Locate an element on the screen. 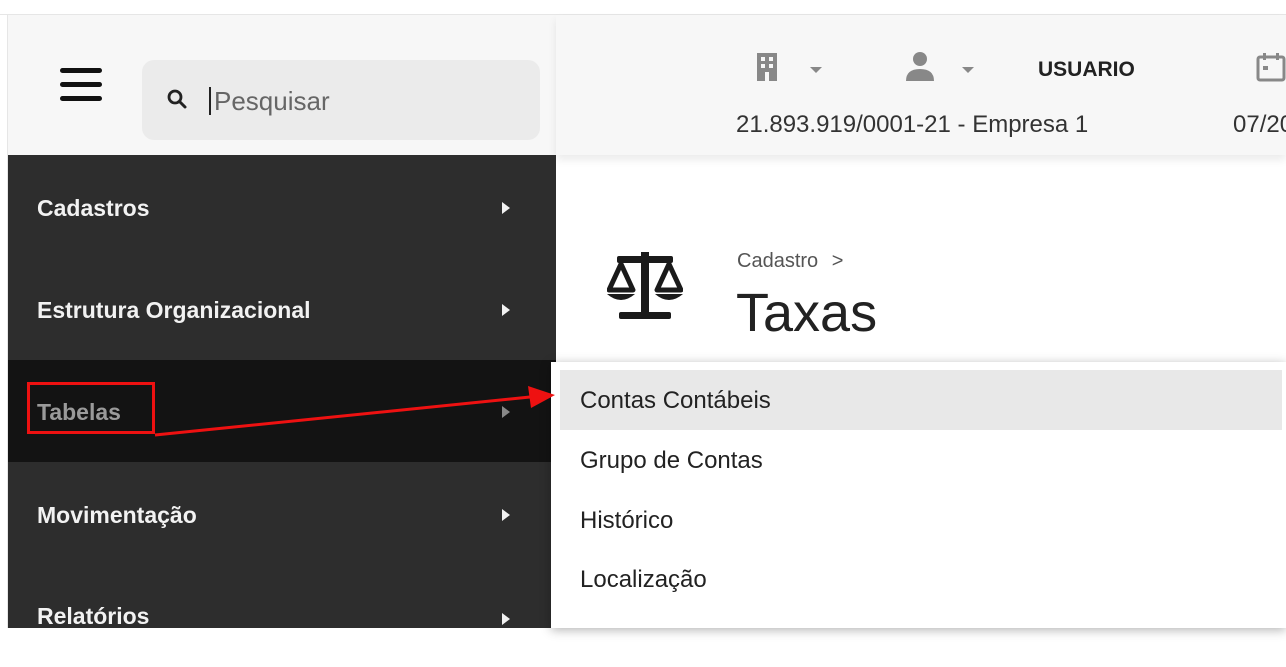  submenu-item-label: Contas Contábeis is located at coordinates (675, 400).